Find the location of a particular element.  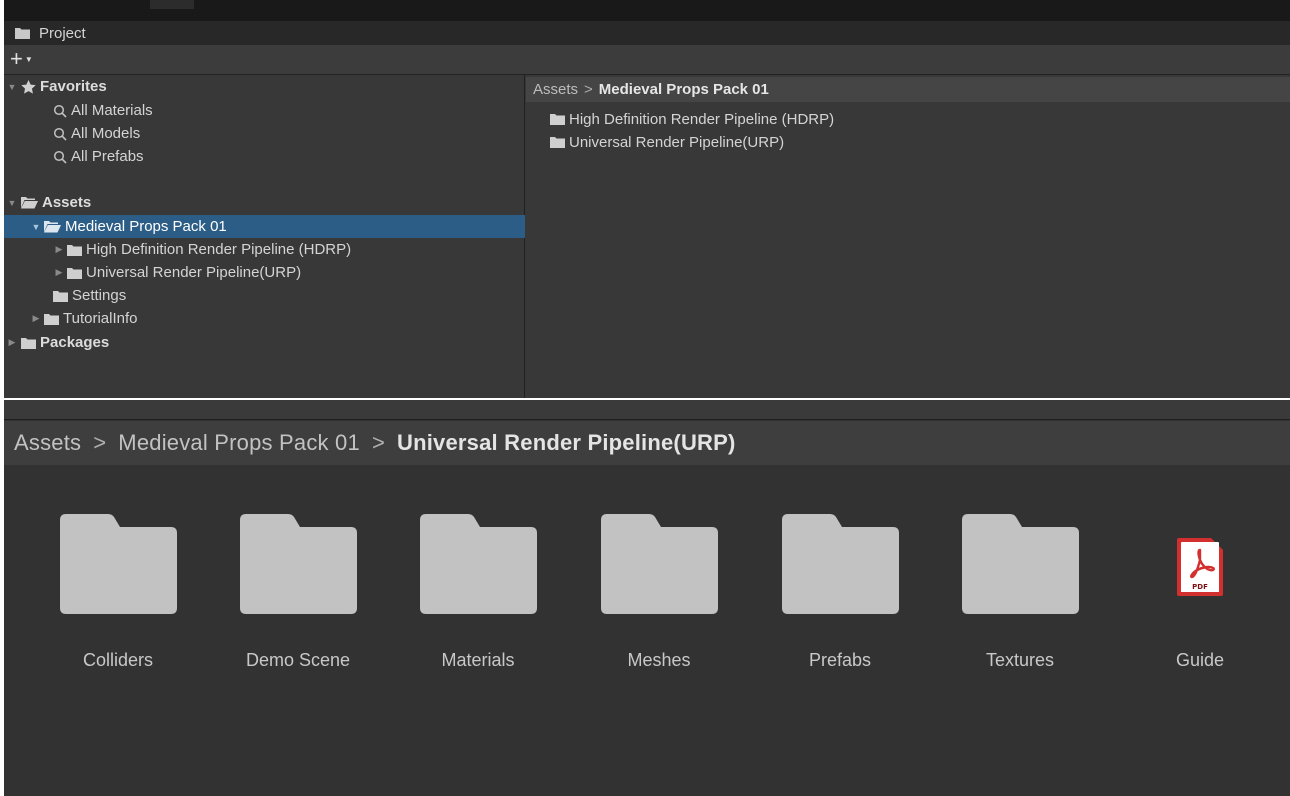

grid-item-demo-scene: Demo Scene is located at coordinates (298, 594).